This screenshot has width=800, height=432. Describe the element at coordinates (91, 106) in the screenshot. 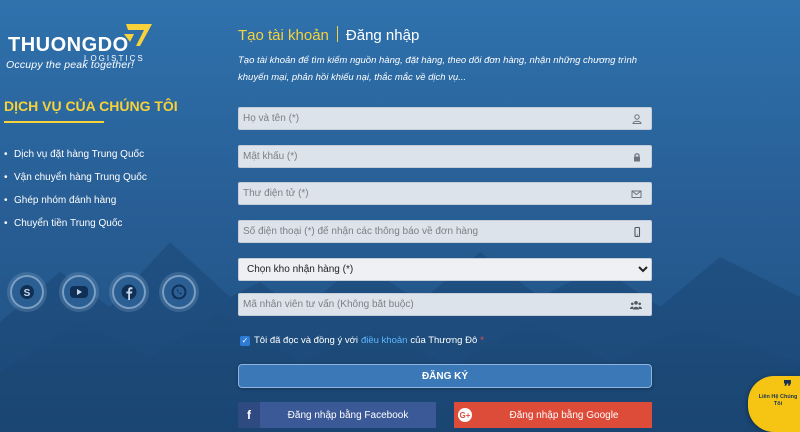

I see `services-title: DỊCH VỤ CỦA CHÚNG TÔI` at that location.